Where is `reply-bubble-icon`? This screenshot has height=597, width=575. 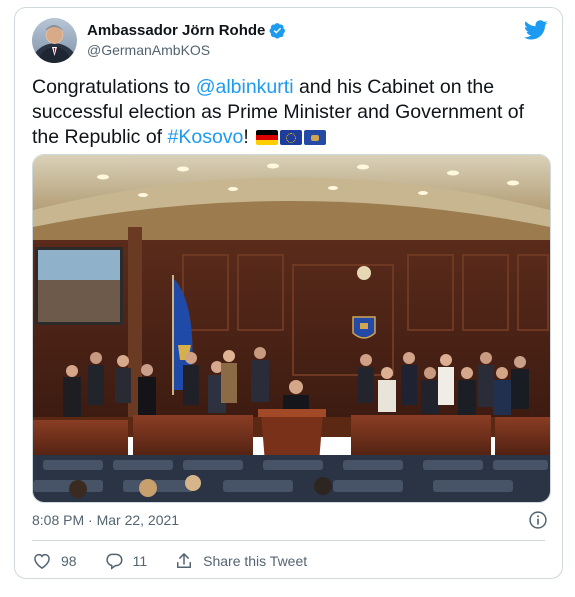
reply-bubble-icon is located at coordinates (114, 561).